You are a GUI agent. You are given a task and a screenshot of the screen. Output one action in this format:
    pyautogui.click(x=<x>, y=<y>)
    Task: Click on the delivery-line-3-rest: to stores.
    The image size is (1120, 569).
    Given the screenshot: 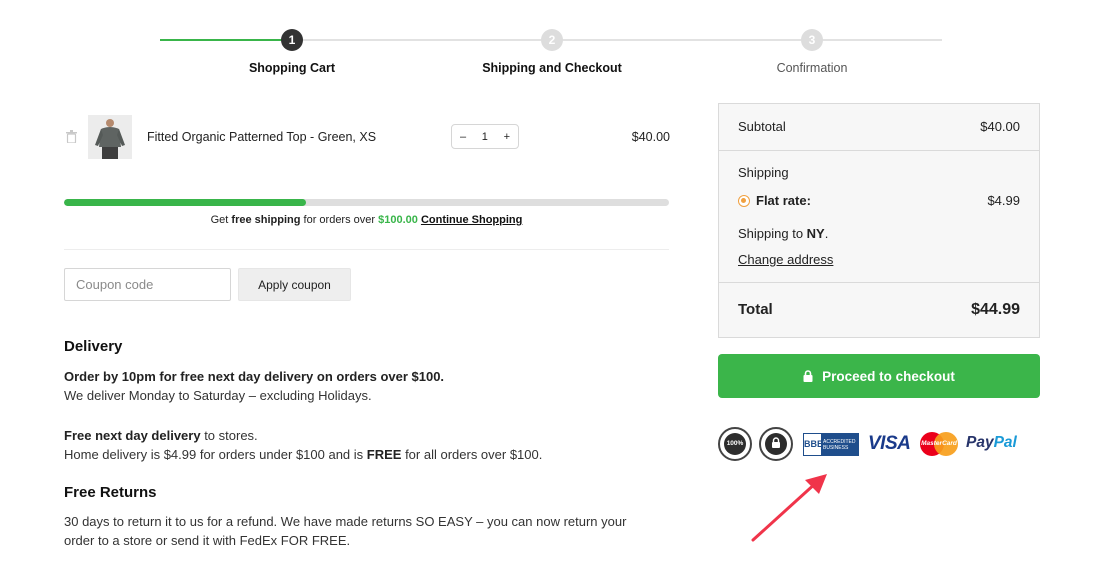 What is the action you would take?
    pyautogui.click(x=229, y=435)
    